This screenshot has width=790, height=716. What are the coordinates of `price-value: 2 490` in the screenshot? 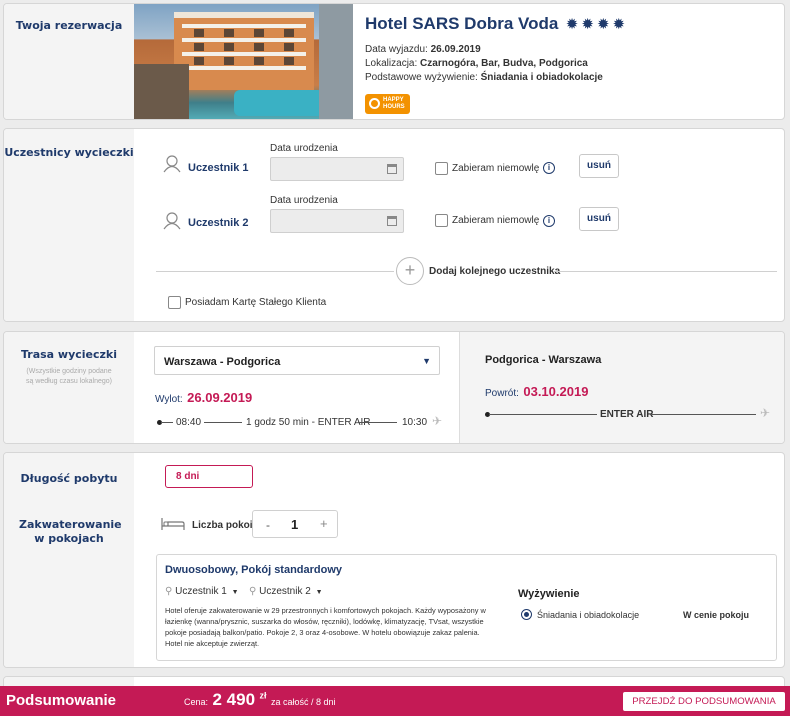 It's located at (234, 699).